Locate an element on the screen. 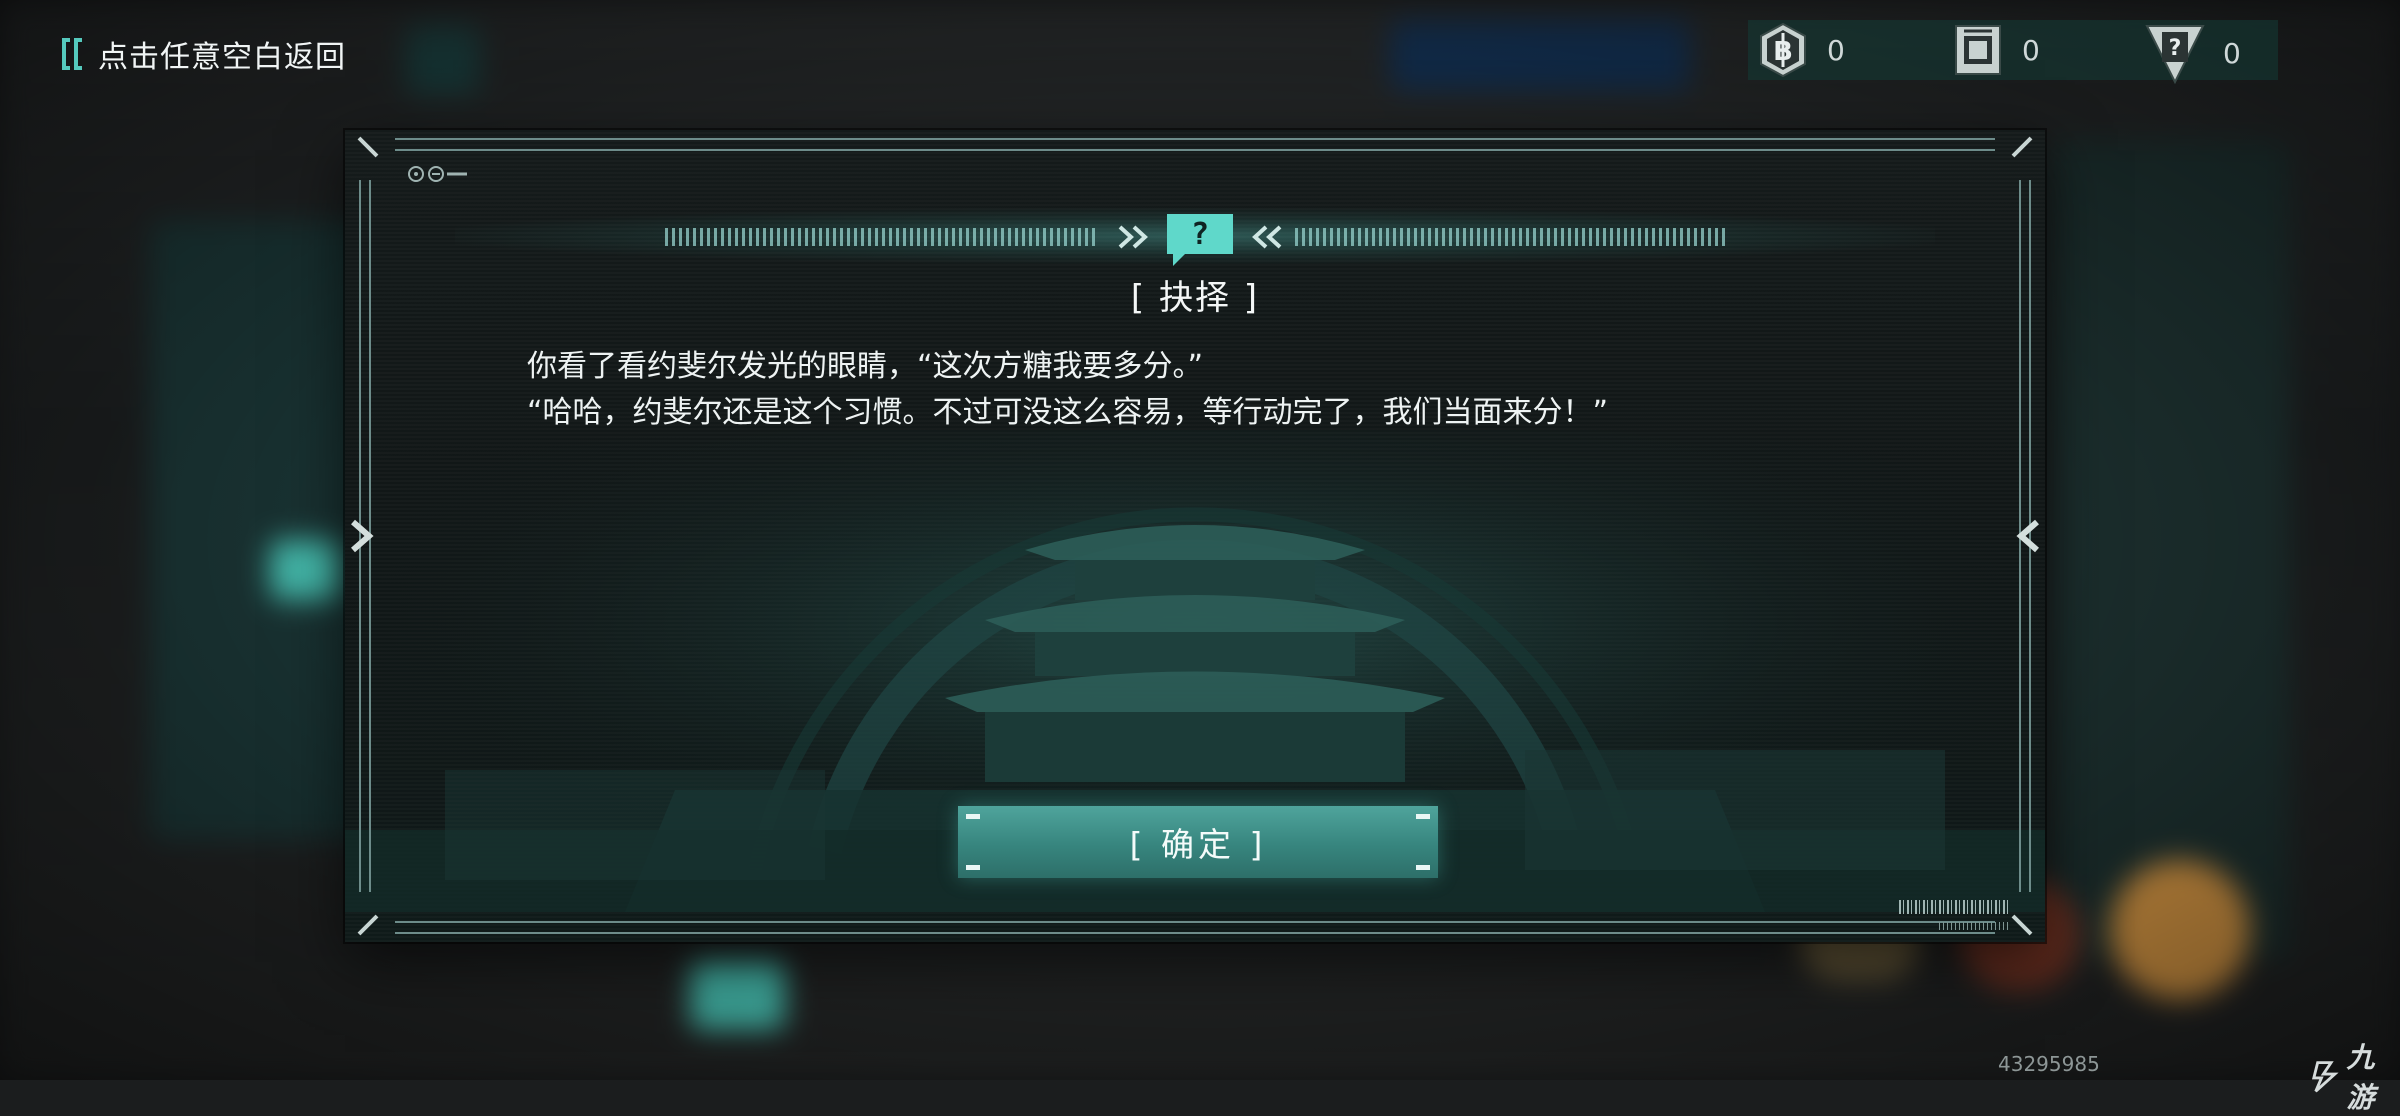 Image resolution: width=2400 pixels, height=1116 pixels. barcode-decoration is located at coordinates (1954, 907).